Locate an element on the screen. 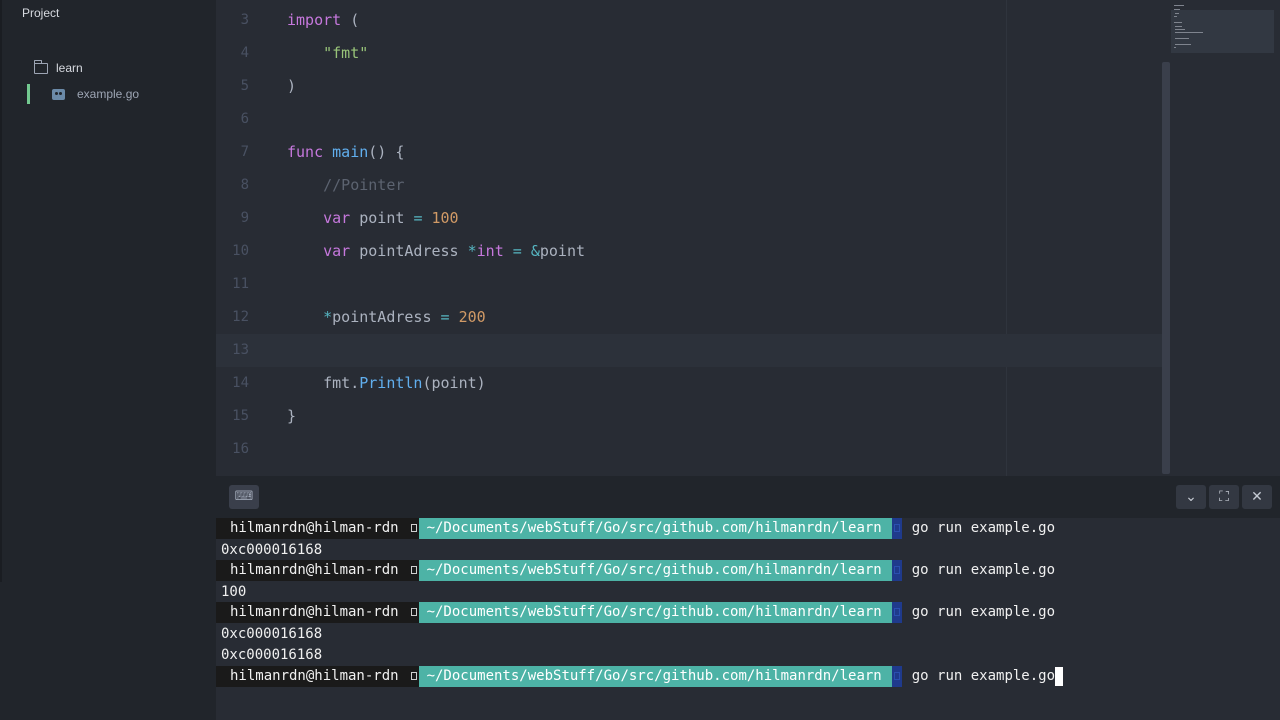 The height and width of the screenshot is (720, 1280). code-token: int is located at coordinates (490, 251).